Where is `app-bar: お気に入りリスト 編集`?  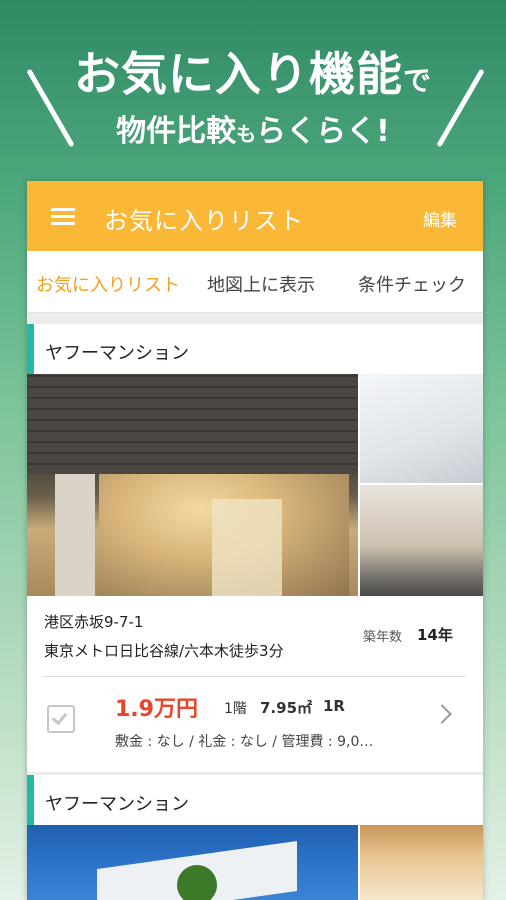 app-bar: お気に入りリスト 編集 is located at coordinates (255, 216).